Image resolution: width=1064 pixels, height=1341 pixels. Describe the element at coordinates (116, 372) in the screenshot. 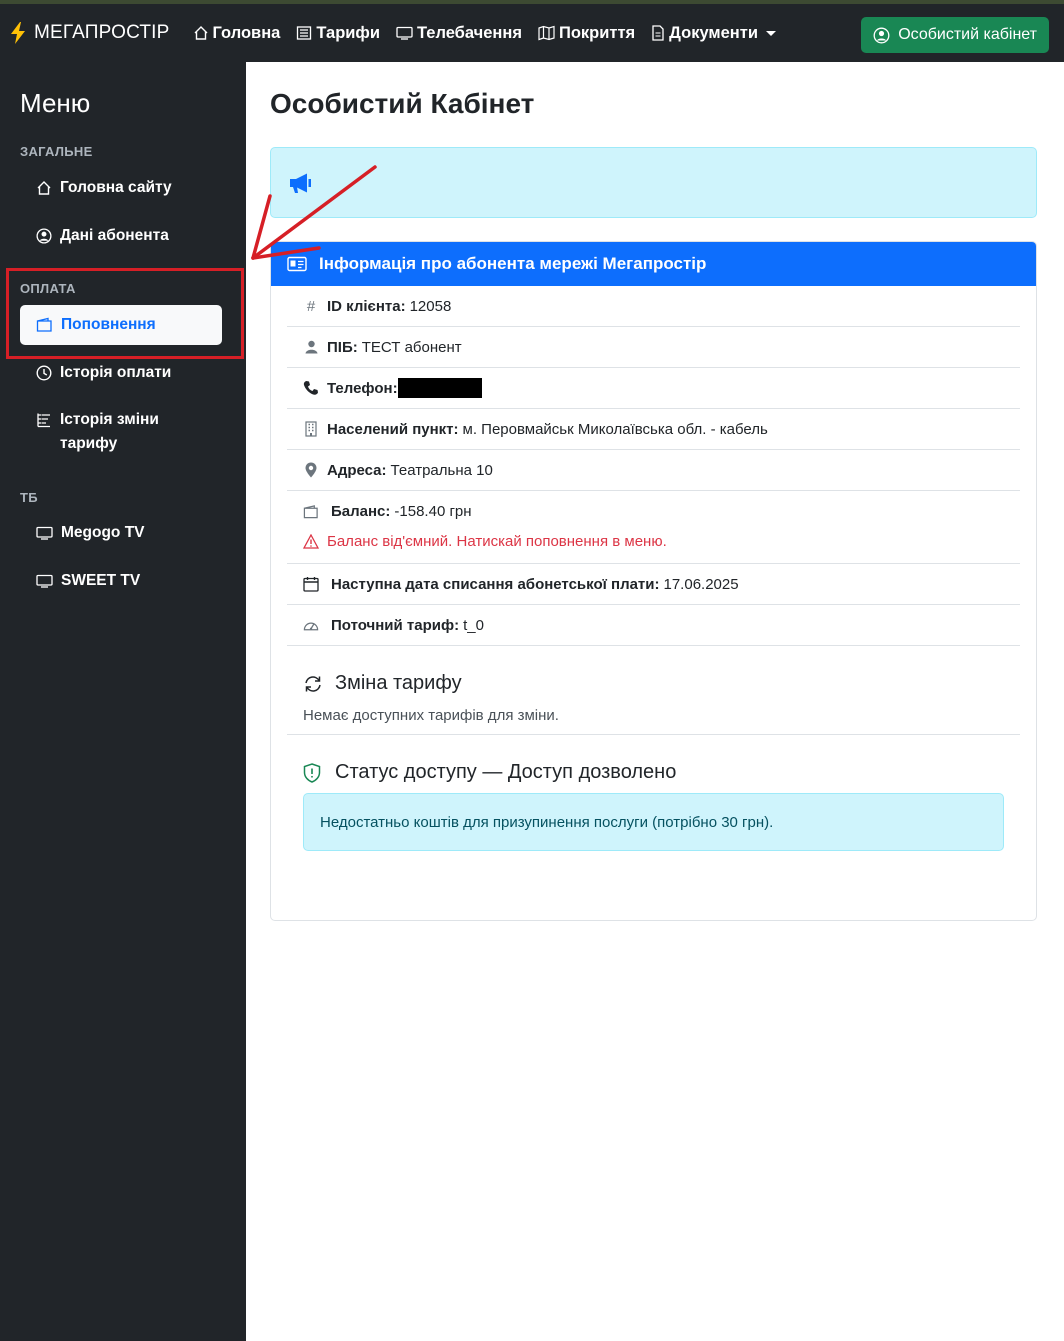

I see `sidebar-item-label: Історія оплати` at that location.